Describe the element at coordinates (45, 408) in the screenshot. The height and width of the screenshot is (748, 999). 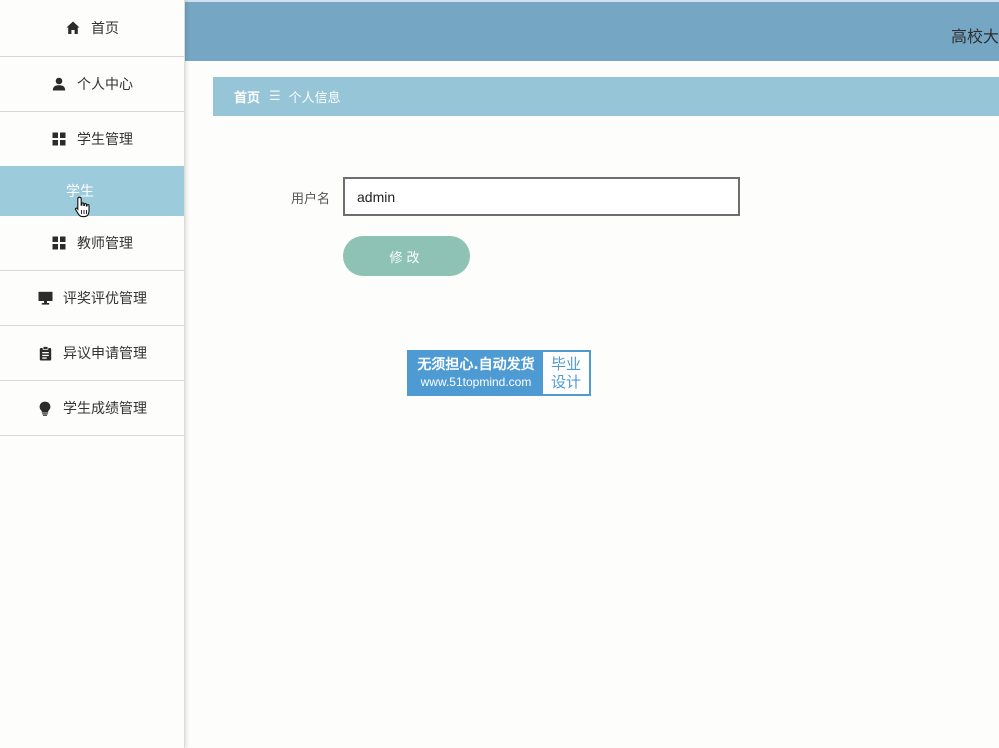
I see `bulb-icon` at that location.